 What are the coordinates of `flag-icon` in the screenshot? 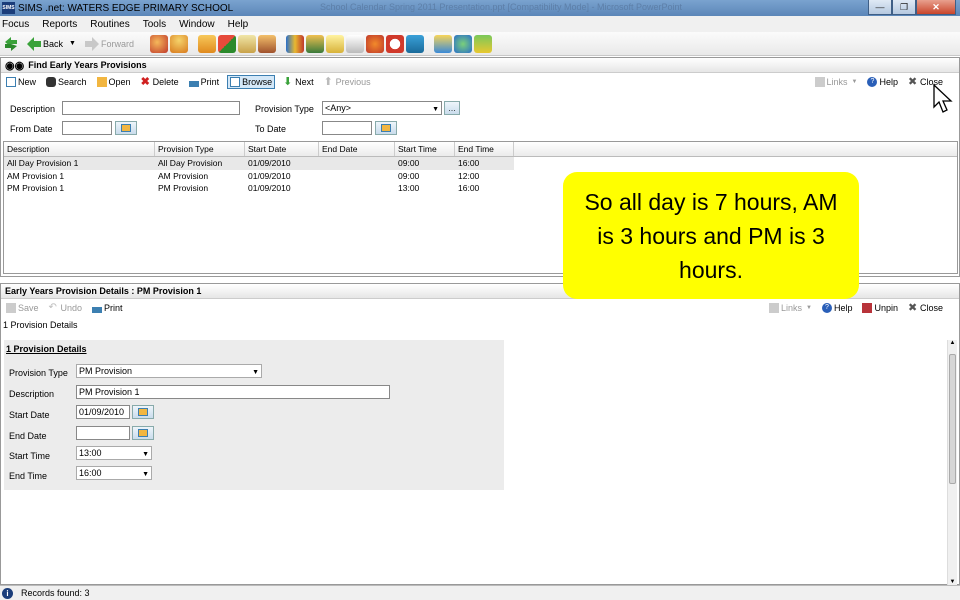 It's located at (226, 43).